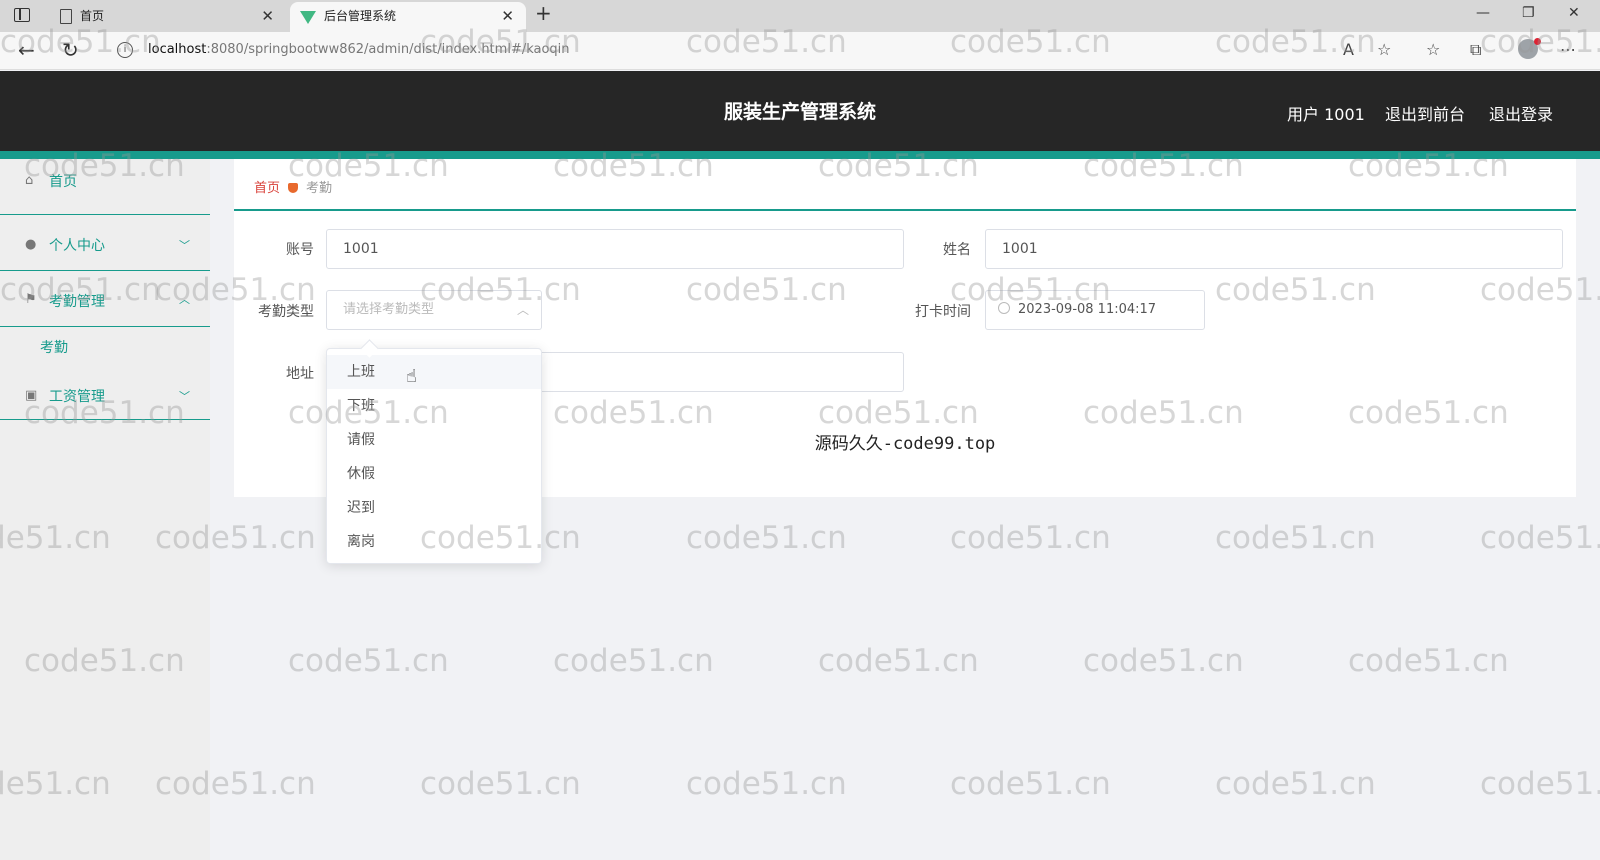 The image size is (1600, 860). Describe the element at coordinates (77, 397) in the screenshot. I see `sidebar-item-label: 工资管理` at that location.